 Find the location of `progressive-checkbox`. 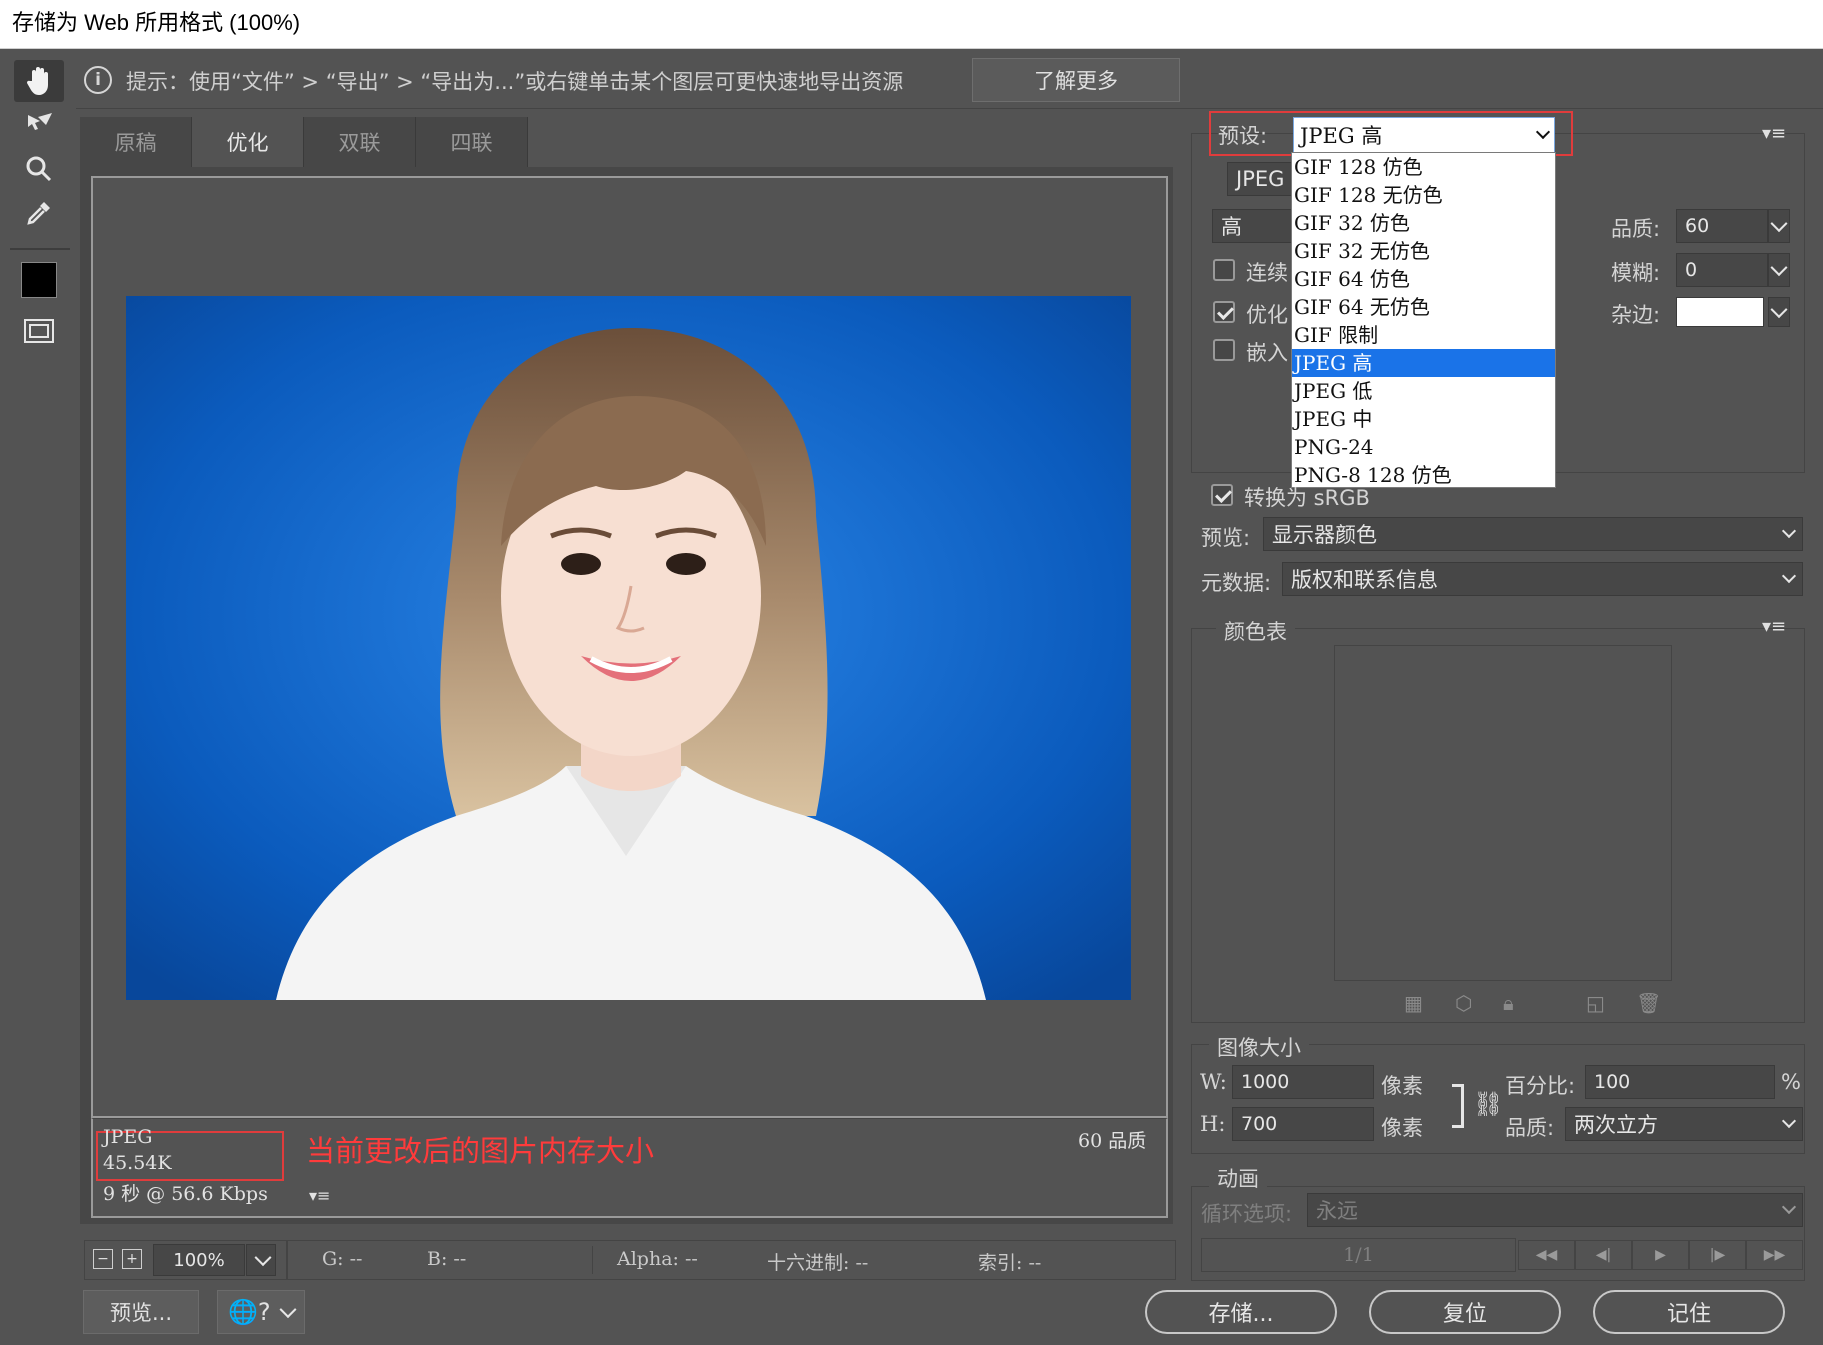

progressive-checkbox is located at coordinates (1224, 270).